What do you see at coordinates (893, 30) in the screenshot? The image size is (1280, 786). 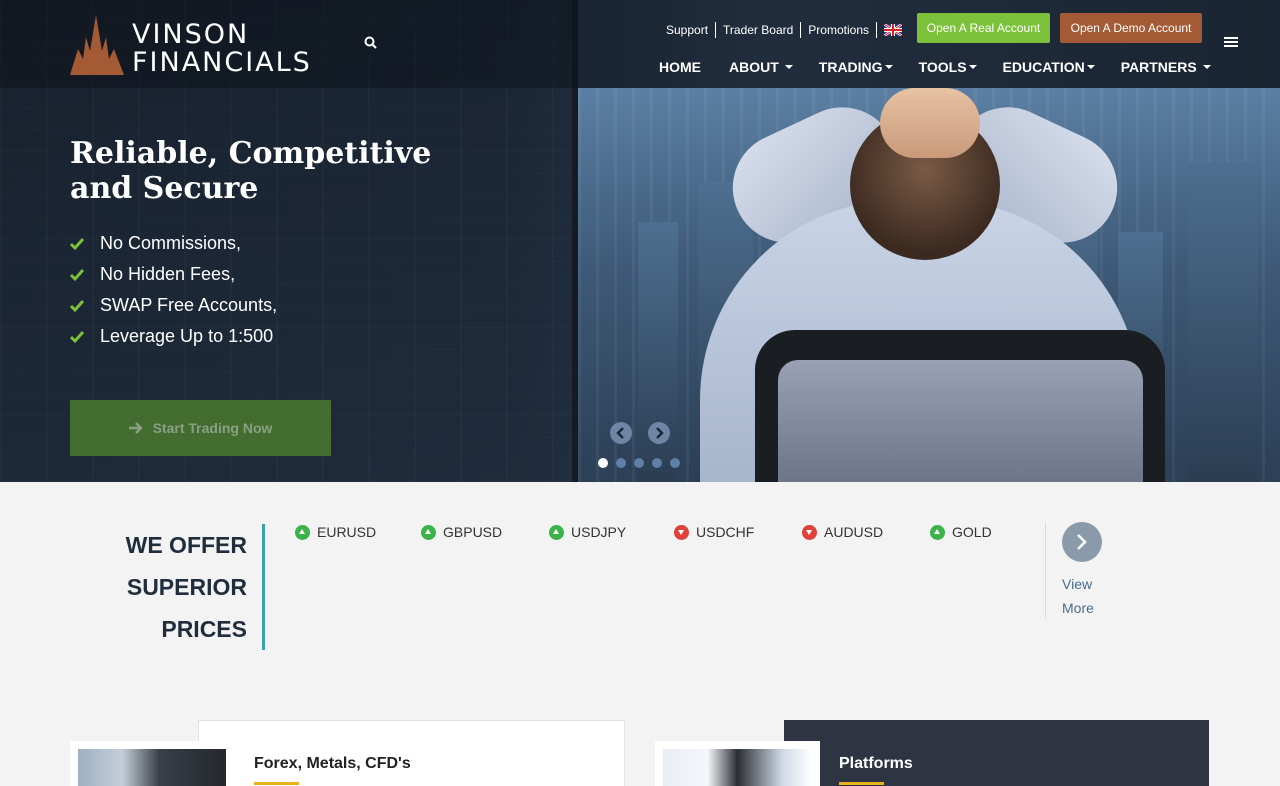 I see `uk-flag-icon` at bounding box center [893, 30].